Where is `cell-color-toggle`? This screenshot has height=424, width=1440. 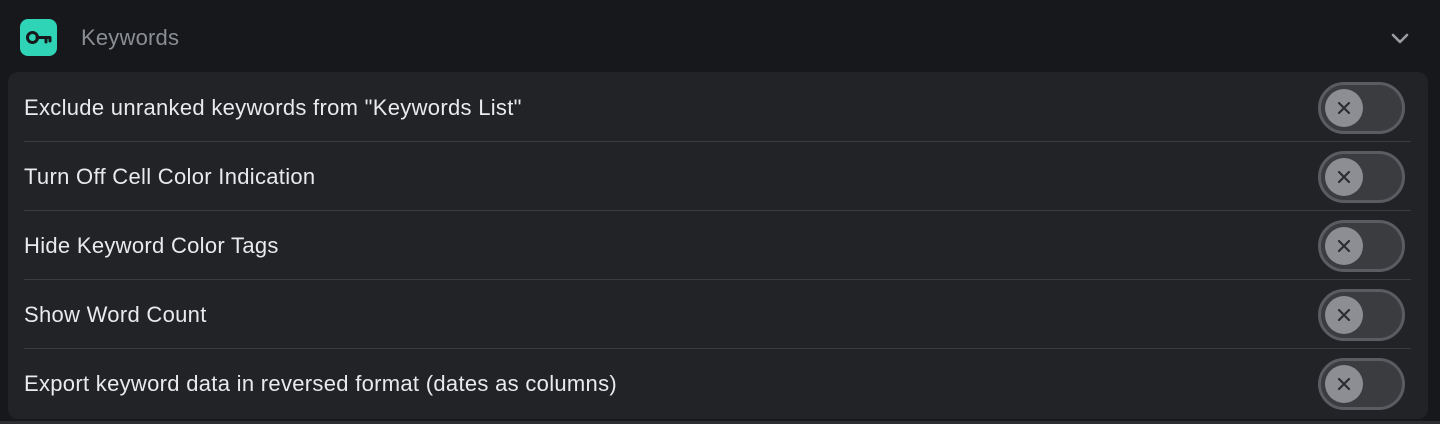 cell-color-toggle is located at coordinates (1361, 177).